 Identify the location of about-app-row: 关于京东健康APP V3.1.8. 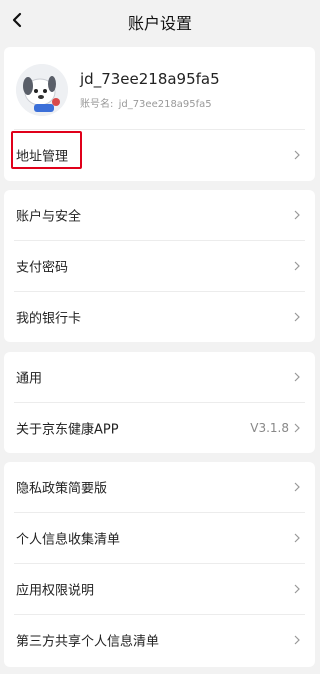
(159, 428).